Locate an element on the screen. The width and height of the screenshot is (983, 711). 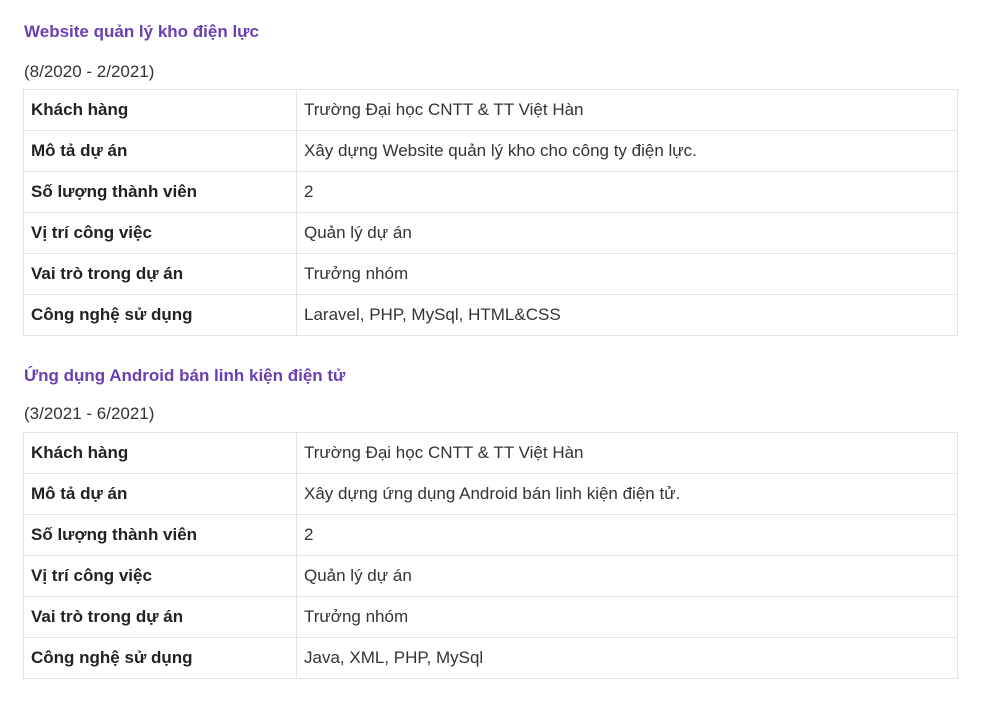
row-value: Laravel, PHP, MySql, HTML&CSS is located at coordinates (627, 315).